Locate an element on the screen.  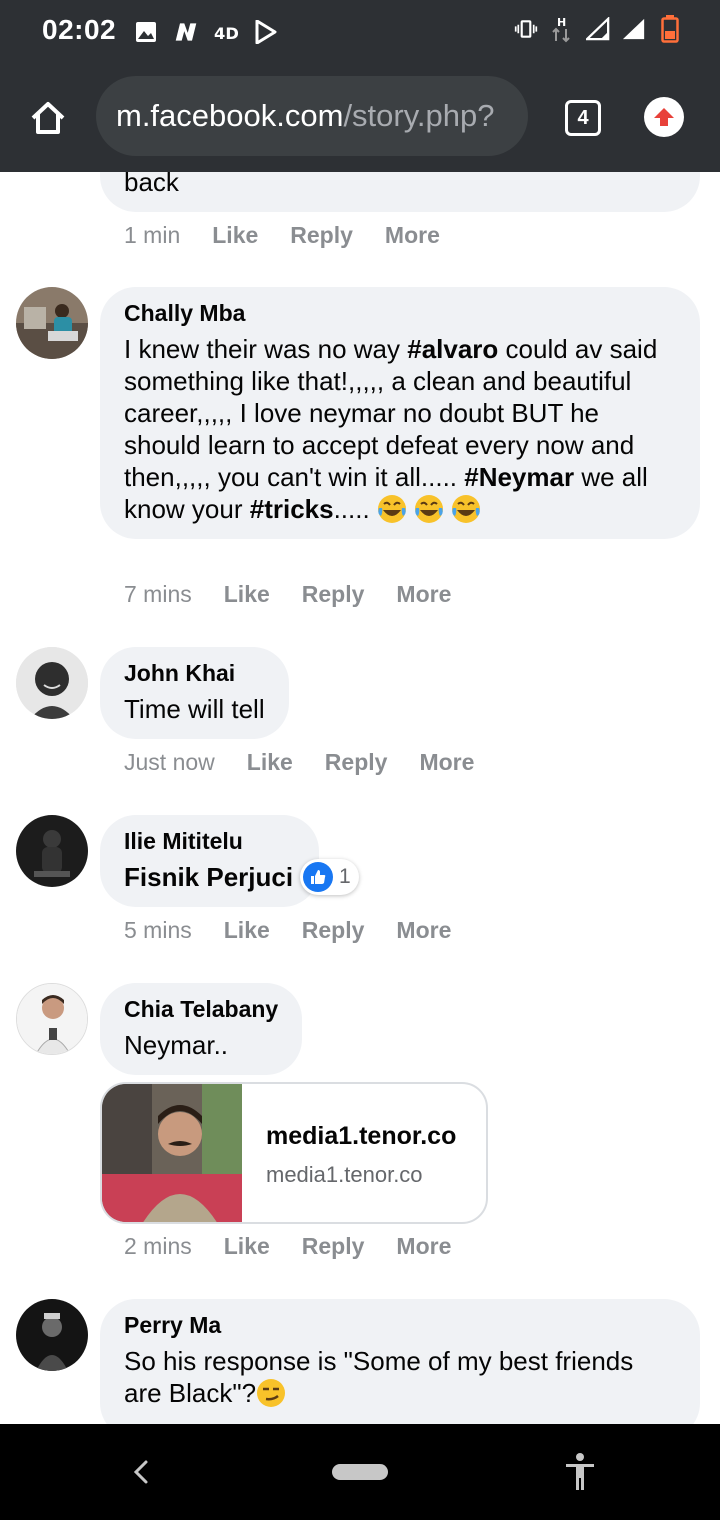
comment-actions: 5 mins Like Reply More is located at coordinates (287, 930).